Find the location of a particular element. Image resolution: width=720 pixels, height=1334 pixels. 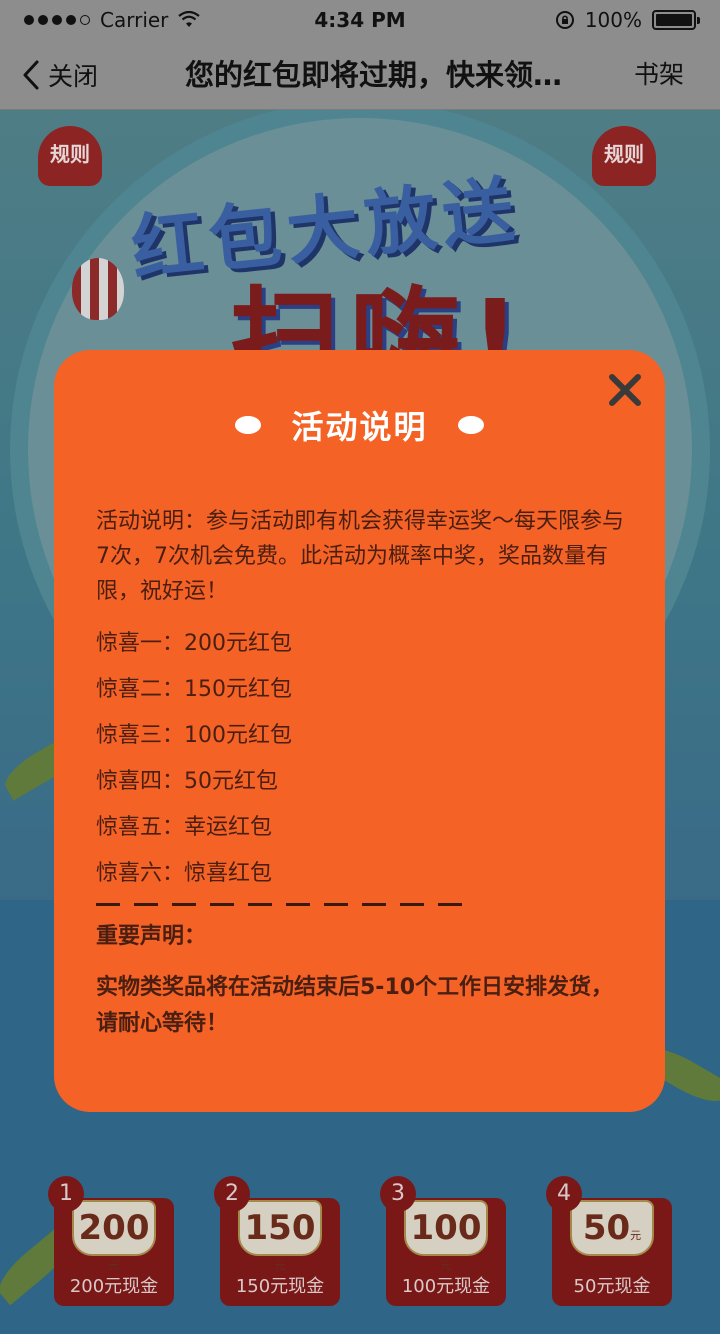

hot-air-balloon-icon is located at coordinates (98, 289).